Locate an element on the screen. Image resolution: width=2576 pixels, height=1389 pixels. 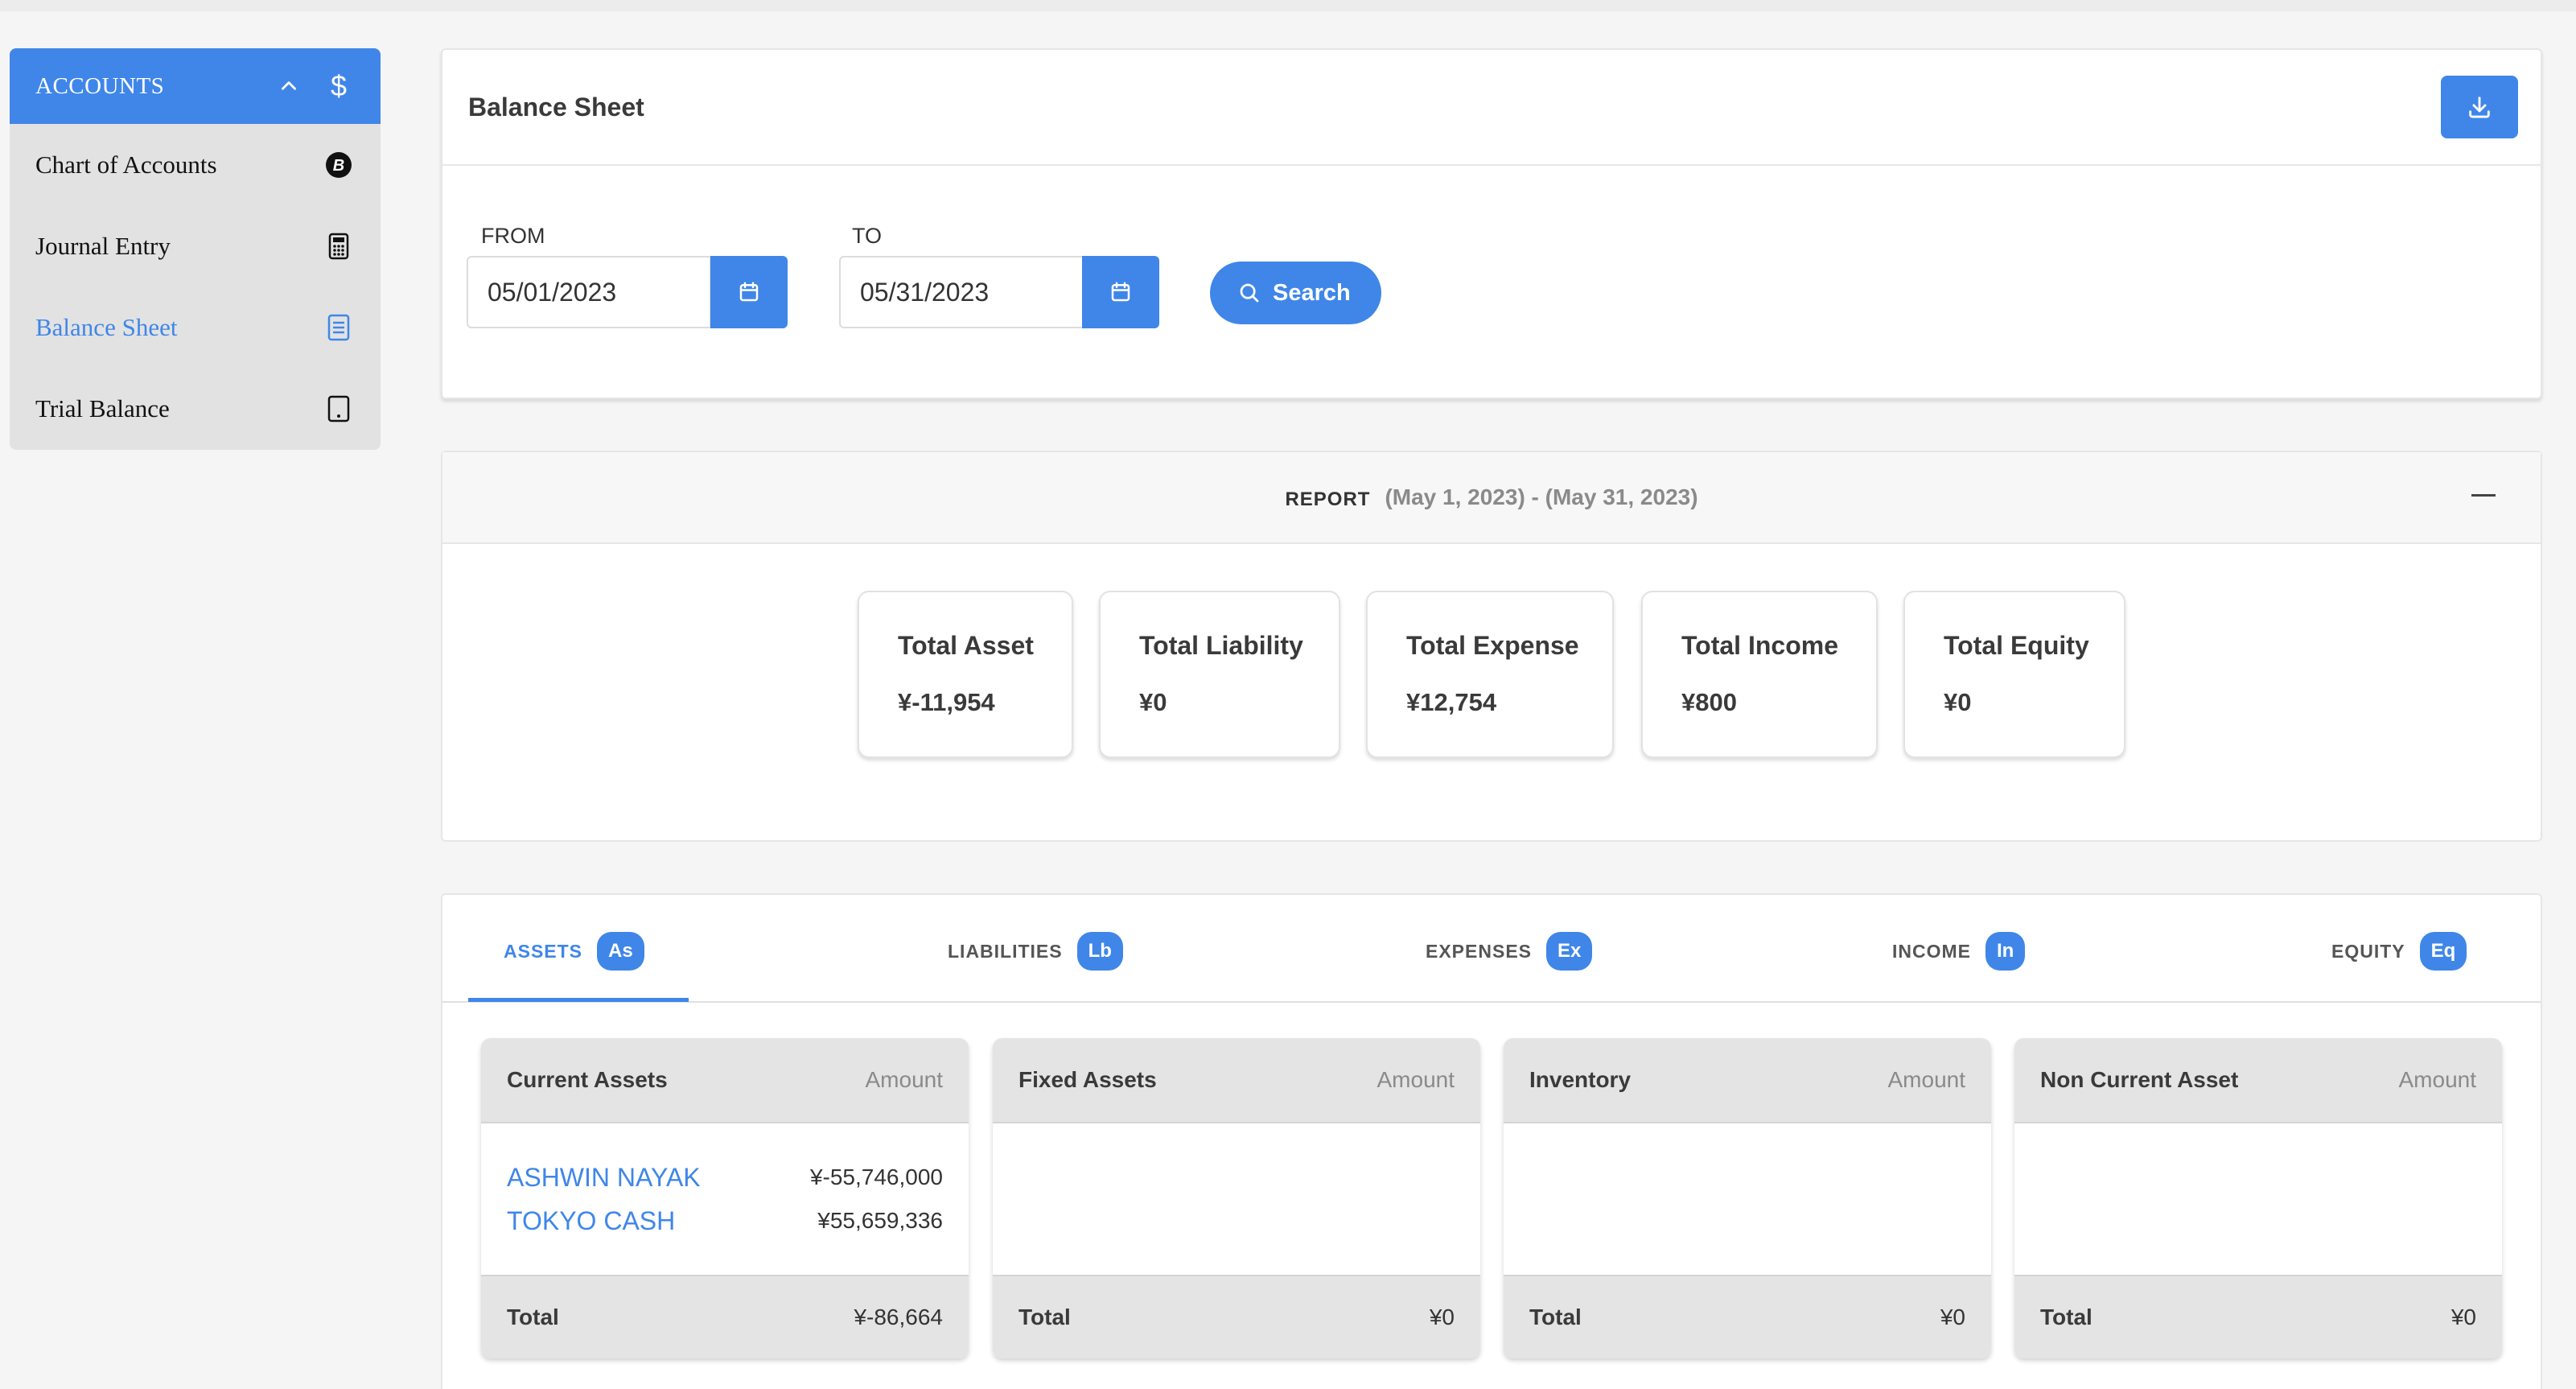
sidebar-header-label: ACCOUNTS is located at coordinates (100, 85).